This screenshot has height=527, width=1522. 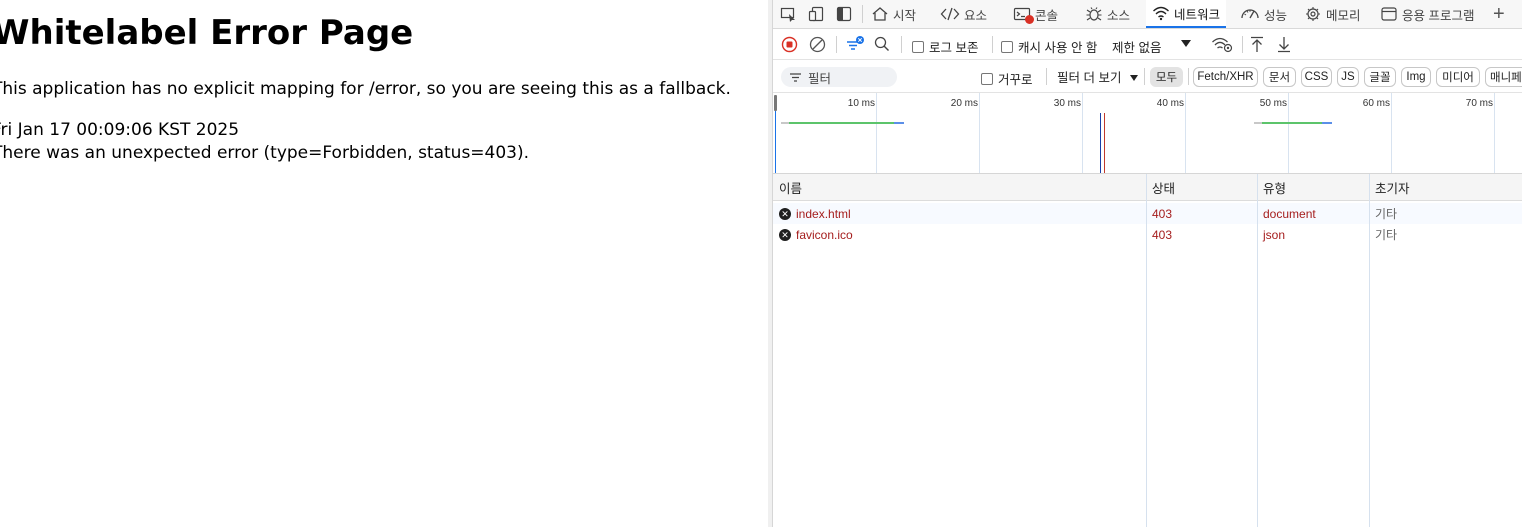 I want to click on column-header-type: 유형, so click(x=1313, y=187).